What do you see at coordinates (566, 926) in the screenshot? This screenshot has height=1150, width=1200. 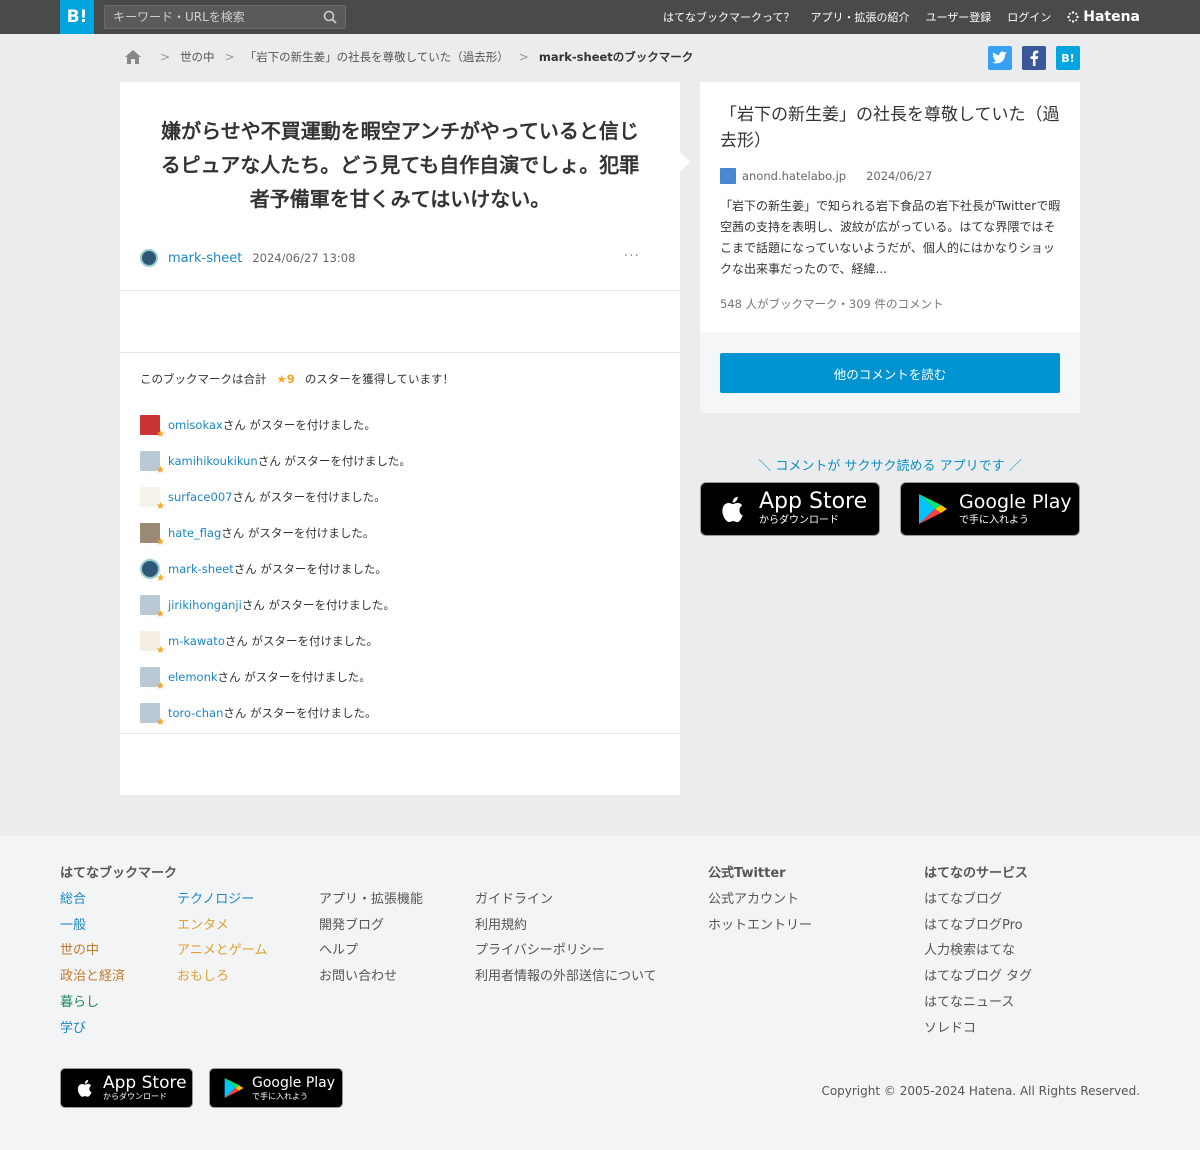 I see `footer-link-terms: 利用規約` at bounding box center [566, 926].